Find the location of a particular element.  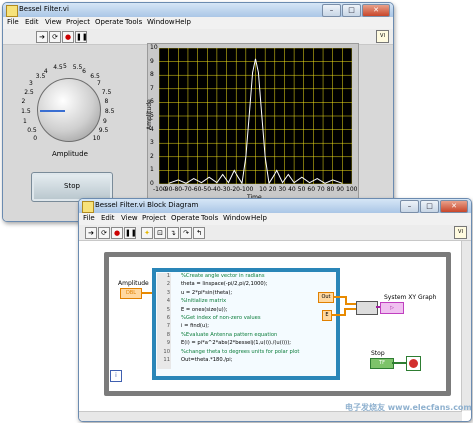

x-tick-label: 10 is located at coordinates (263, 189).